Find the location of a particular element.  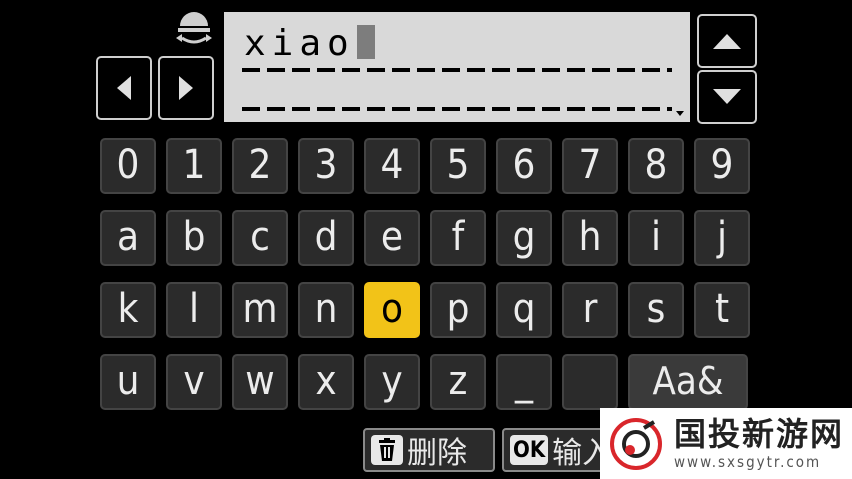

cursor-left-button is located at coordinates (124, 88).